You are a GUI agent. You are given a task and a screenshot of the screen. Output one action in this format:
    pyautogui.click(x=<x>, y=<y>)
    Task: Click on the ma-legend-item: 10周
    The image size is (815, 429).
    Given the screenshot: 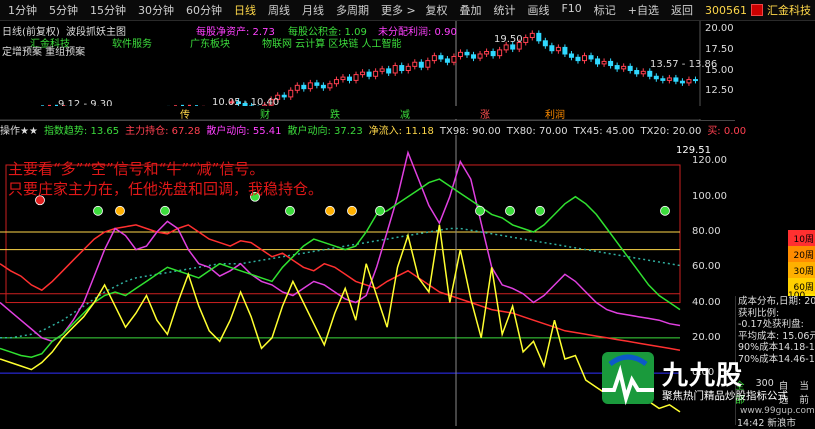 What is the action you would take?
    pyautogui.click(x=801, y=238)
    